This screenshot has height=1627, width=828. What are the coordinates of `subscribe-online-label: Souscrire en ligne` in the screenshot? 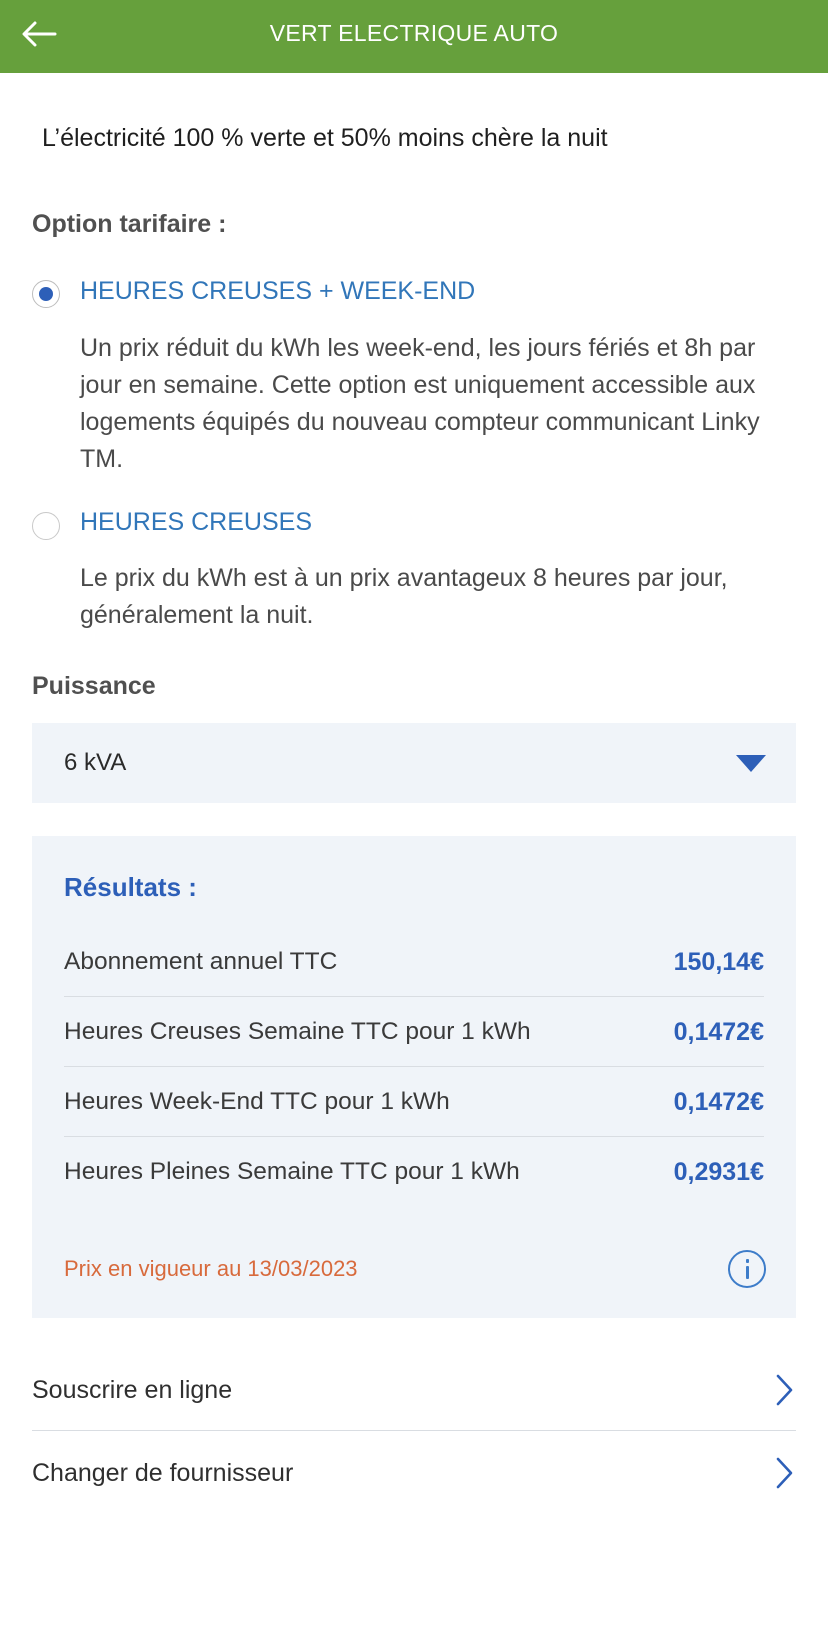 It's located at (132, 1390).